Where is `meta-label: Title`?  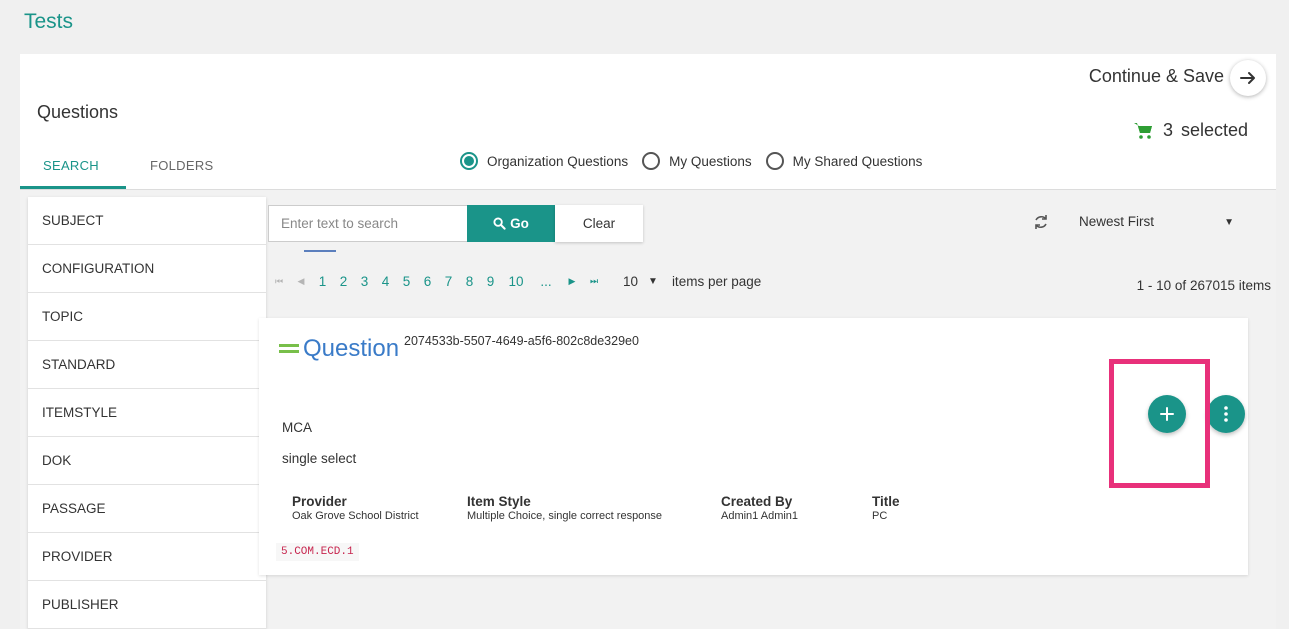
meta-label: Title is located at coordinates (886, 501).